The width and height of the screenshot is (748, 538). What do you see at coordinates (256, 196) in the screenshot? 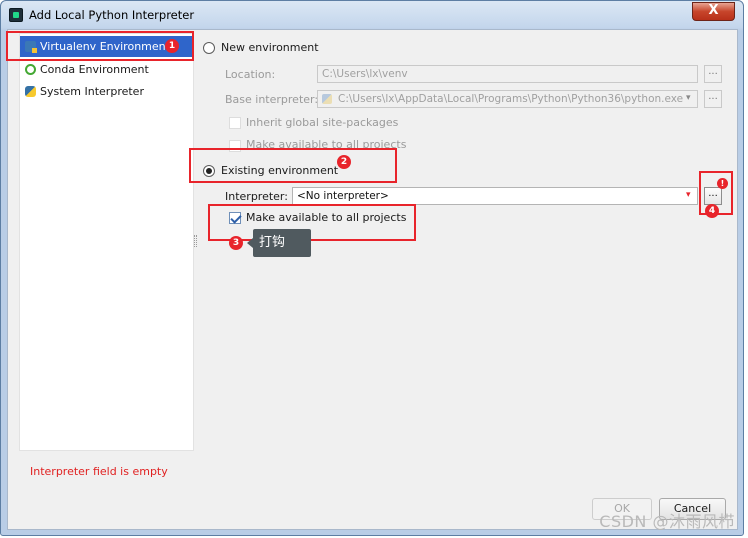
I see `interpreter-label: Interpreter:` at bounding box center [256, 196].